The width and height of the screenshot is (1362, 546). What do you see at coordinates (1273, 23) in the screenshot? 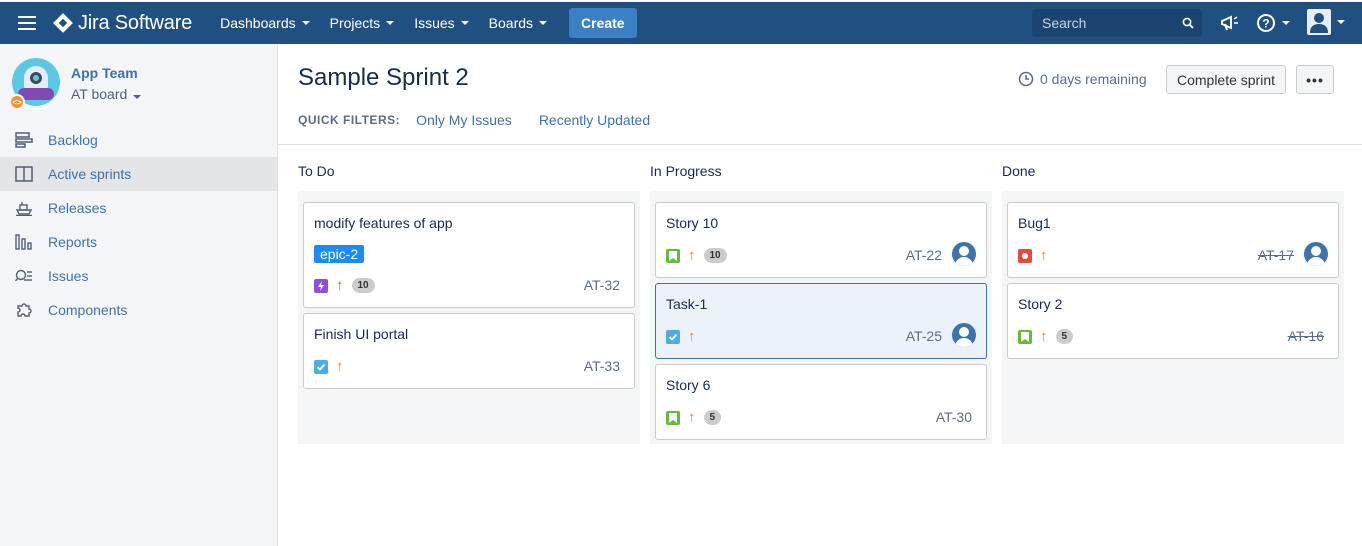
I see `help-icon: ?` at bounding box center [1273, 23].